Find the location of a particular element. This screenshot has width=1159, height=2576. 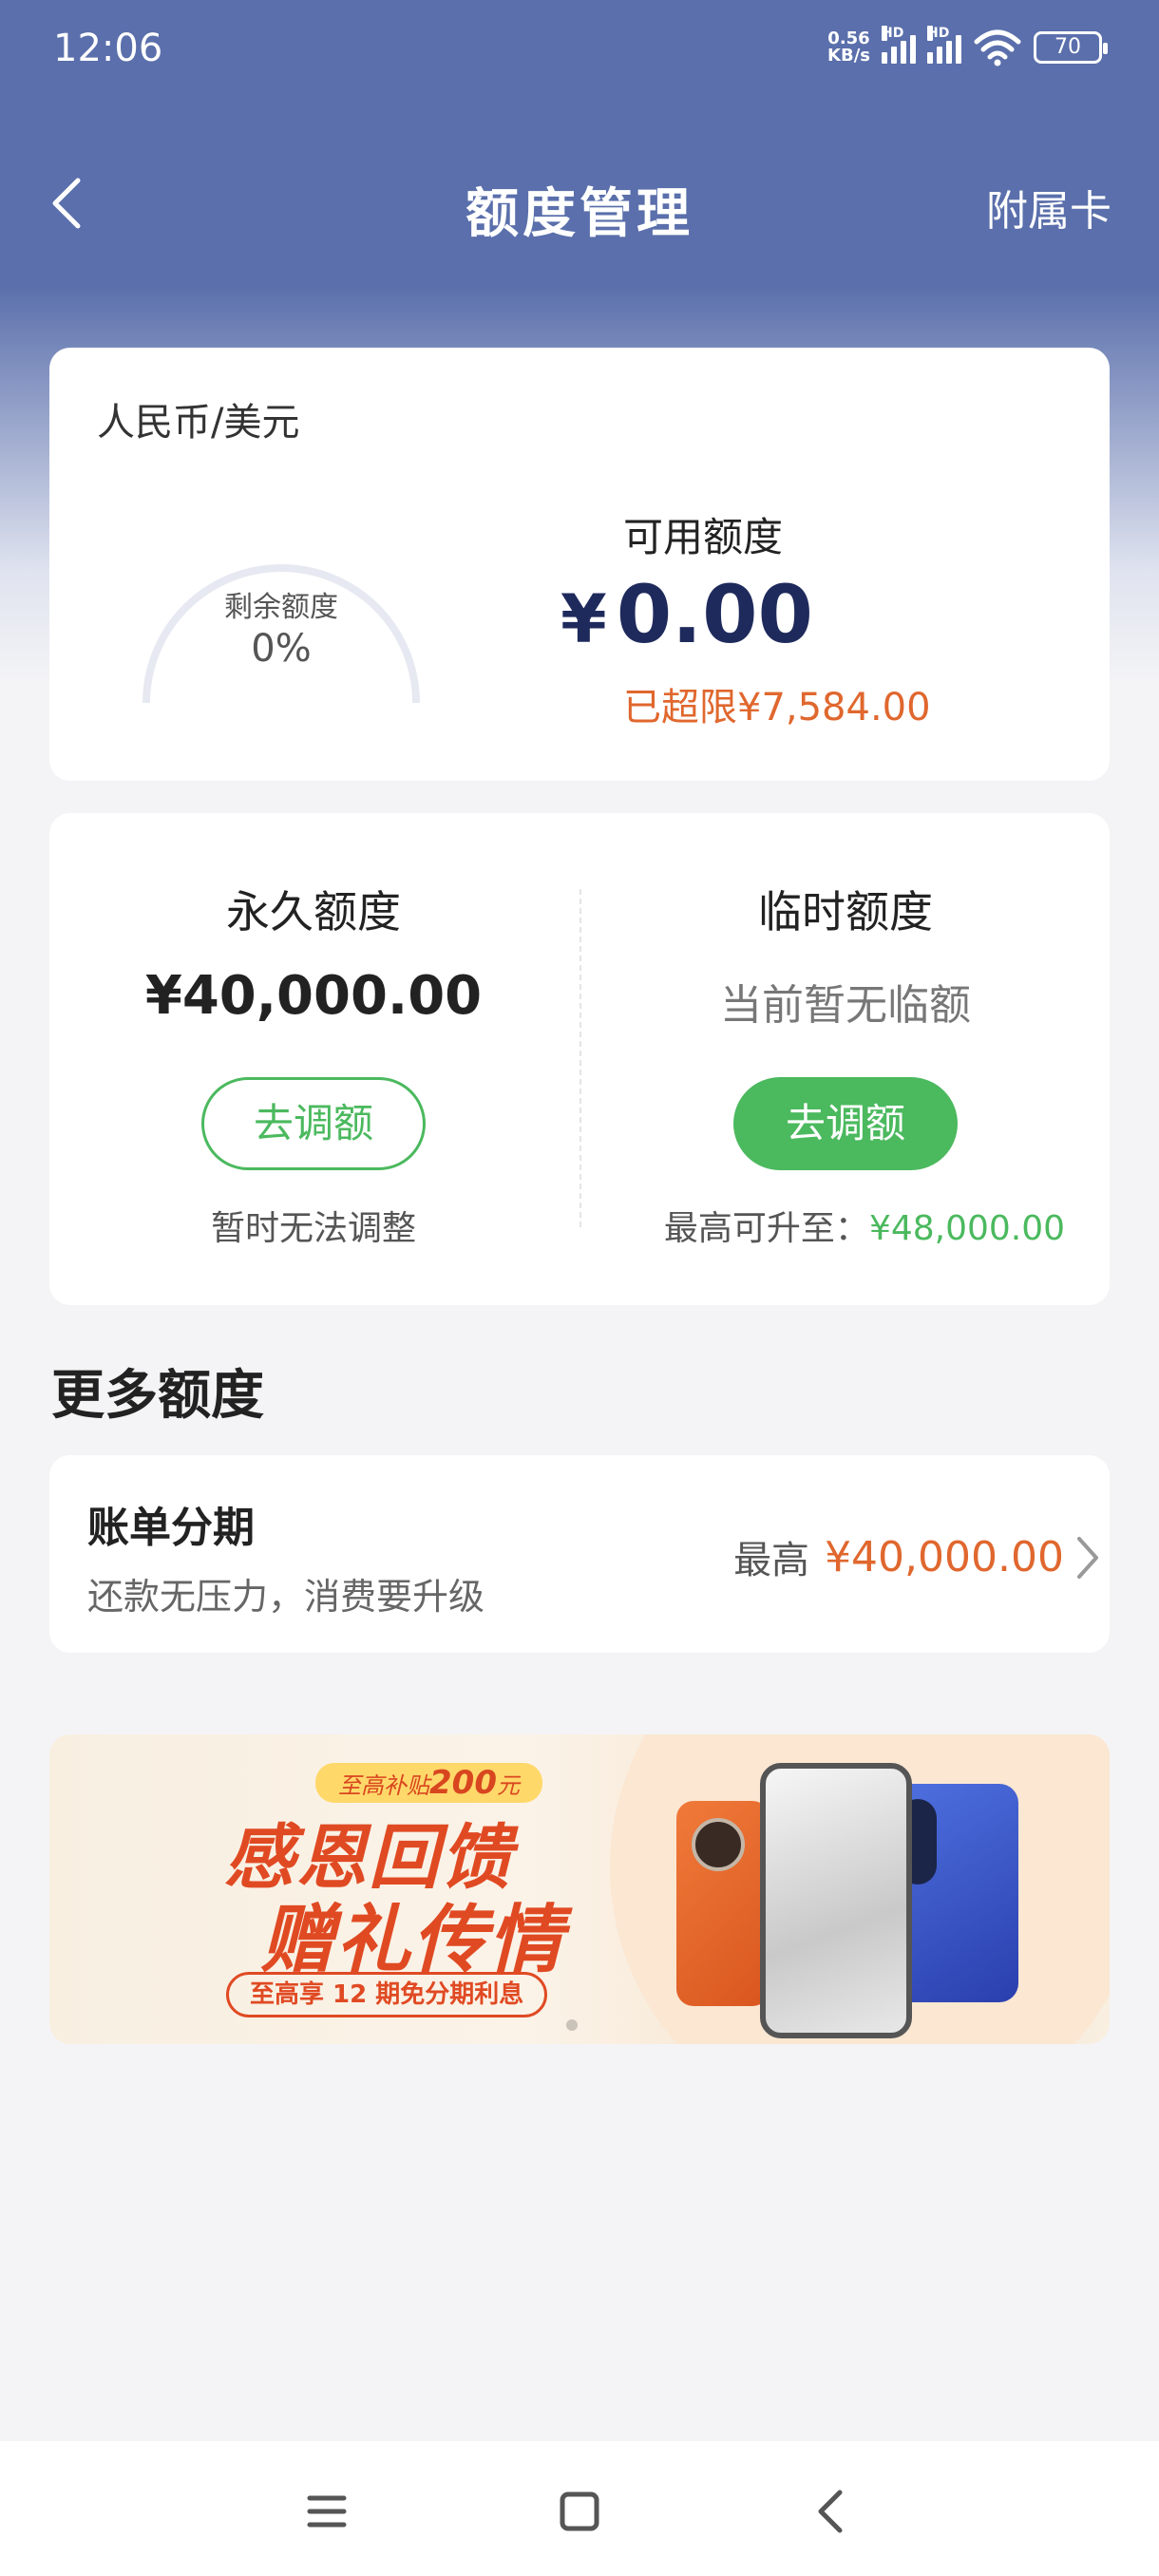

permanent-limit-note: 暂时无法调整 is located at coordinates (313, 1228).